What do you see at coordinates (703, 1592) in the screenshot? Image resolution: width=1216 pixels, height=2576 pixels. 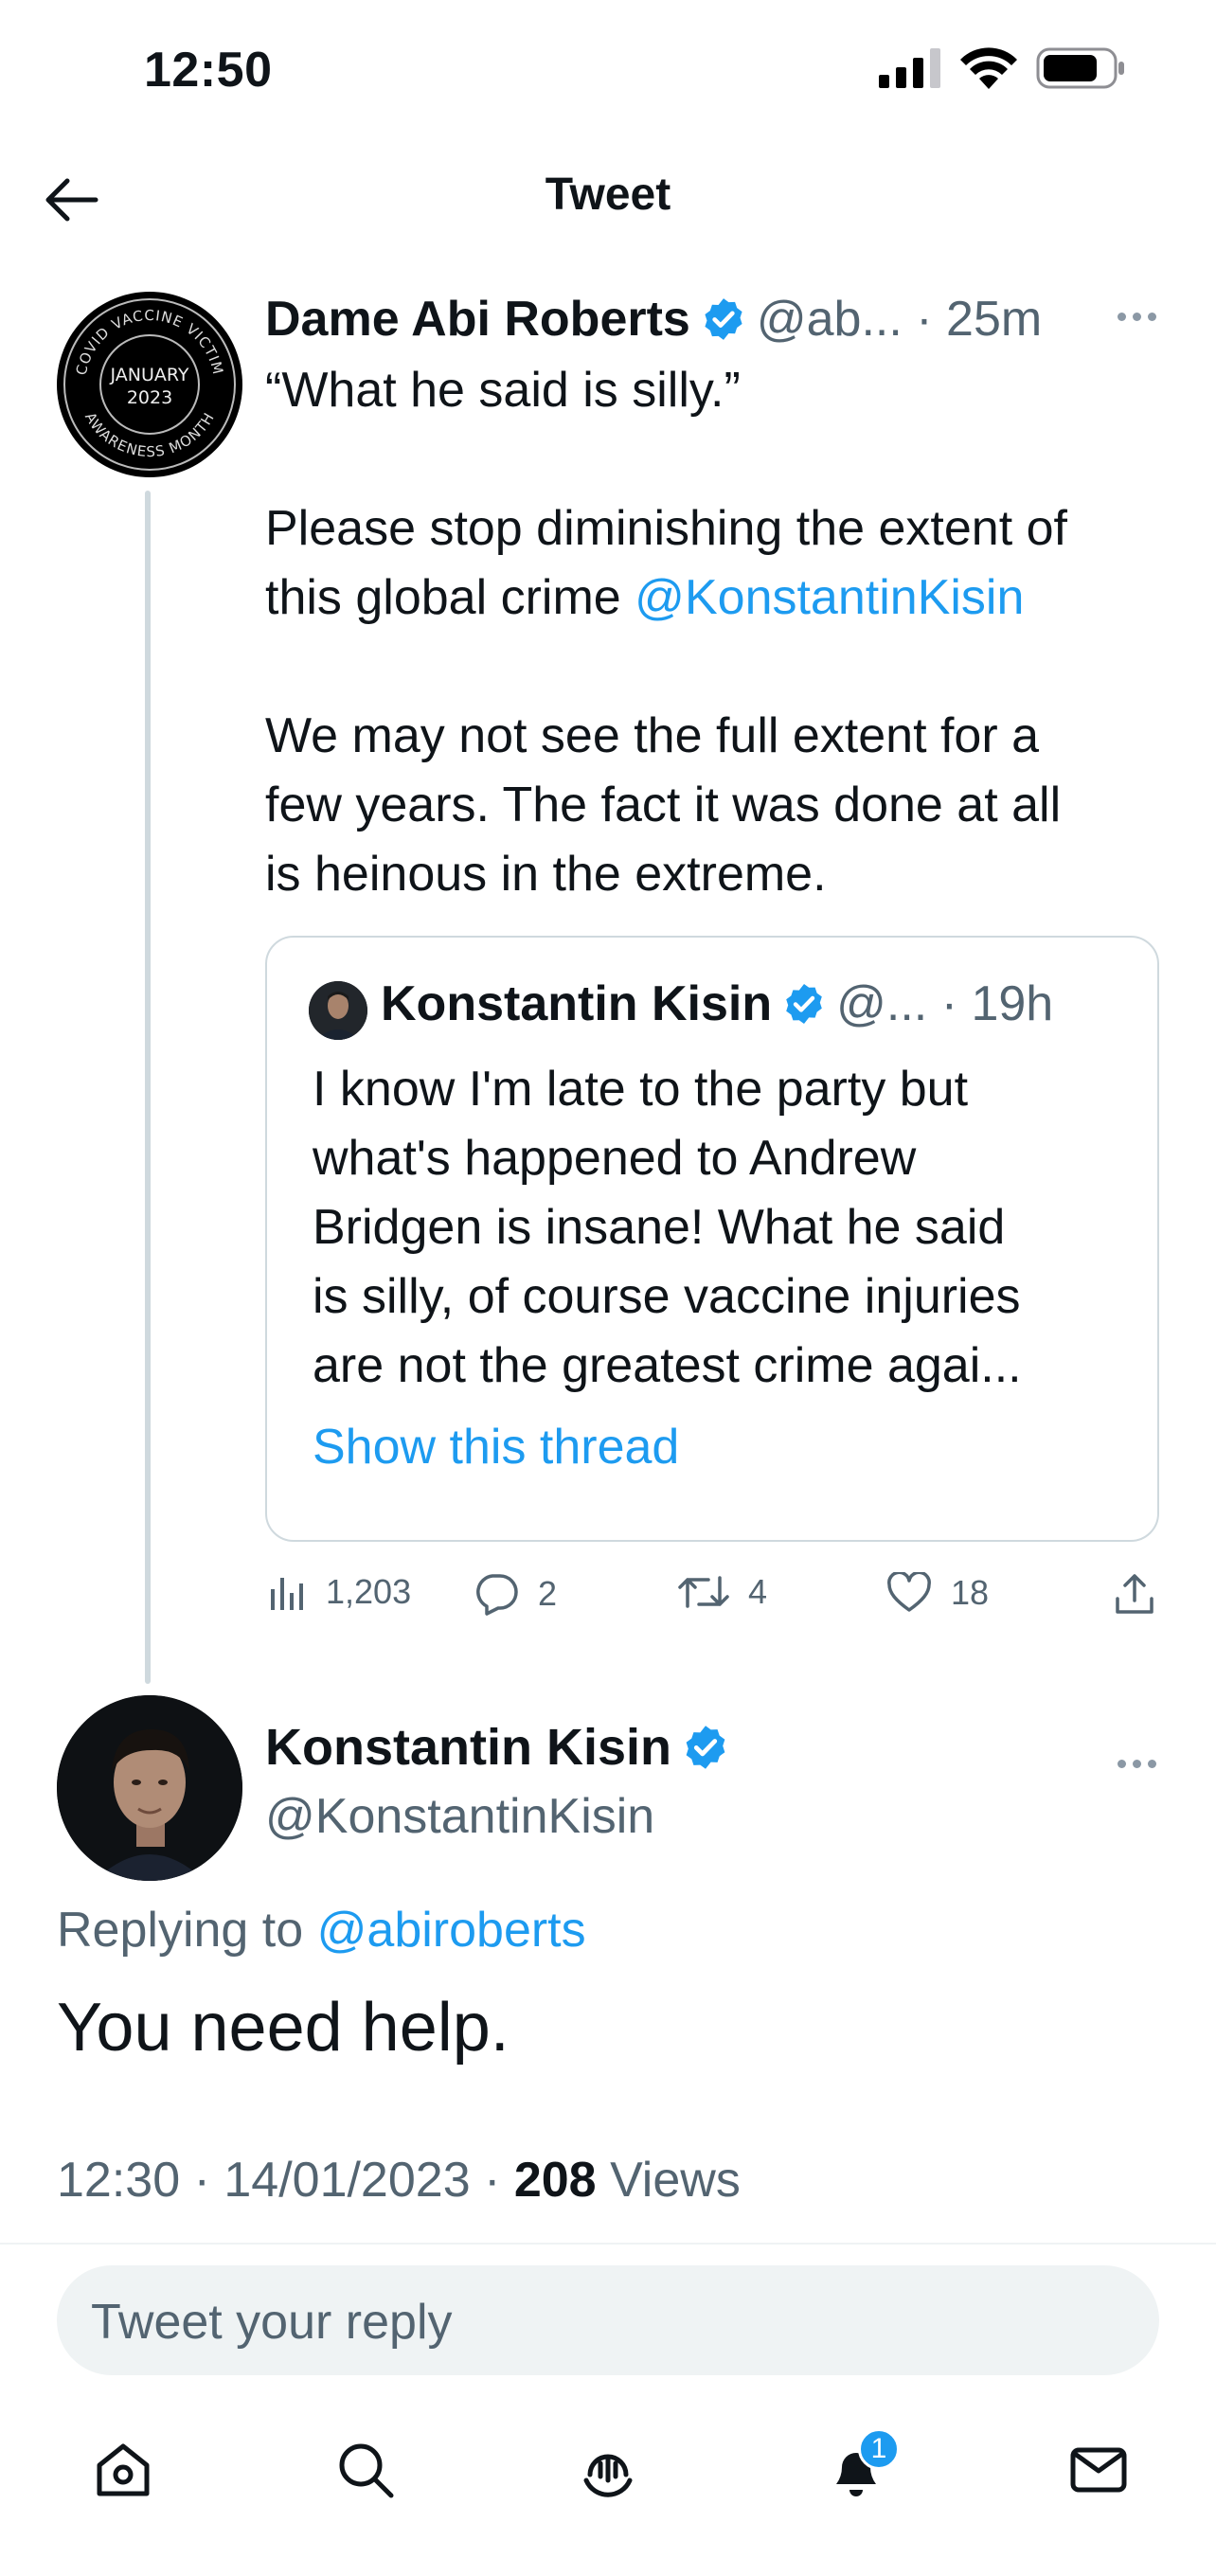 I see `retweet-icon` at bounding box center [703, 1592].